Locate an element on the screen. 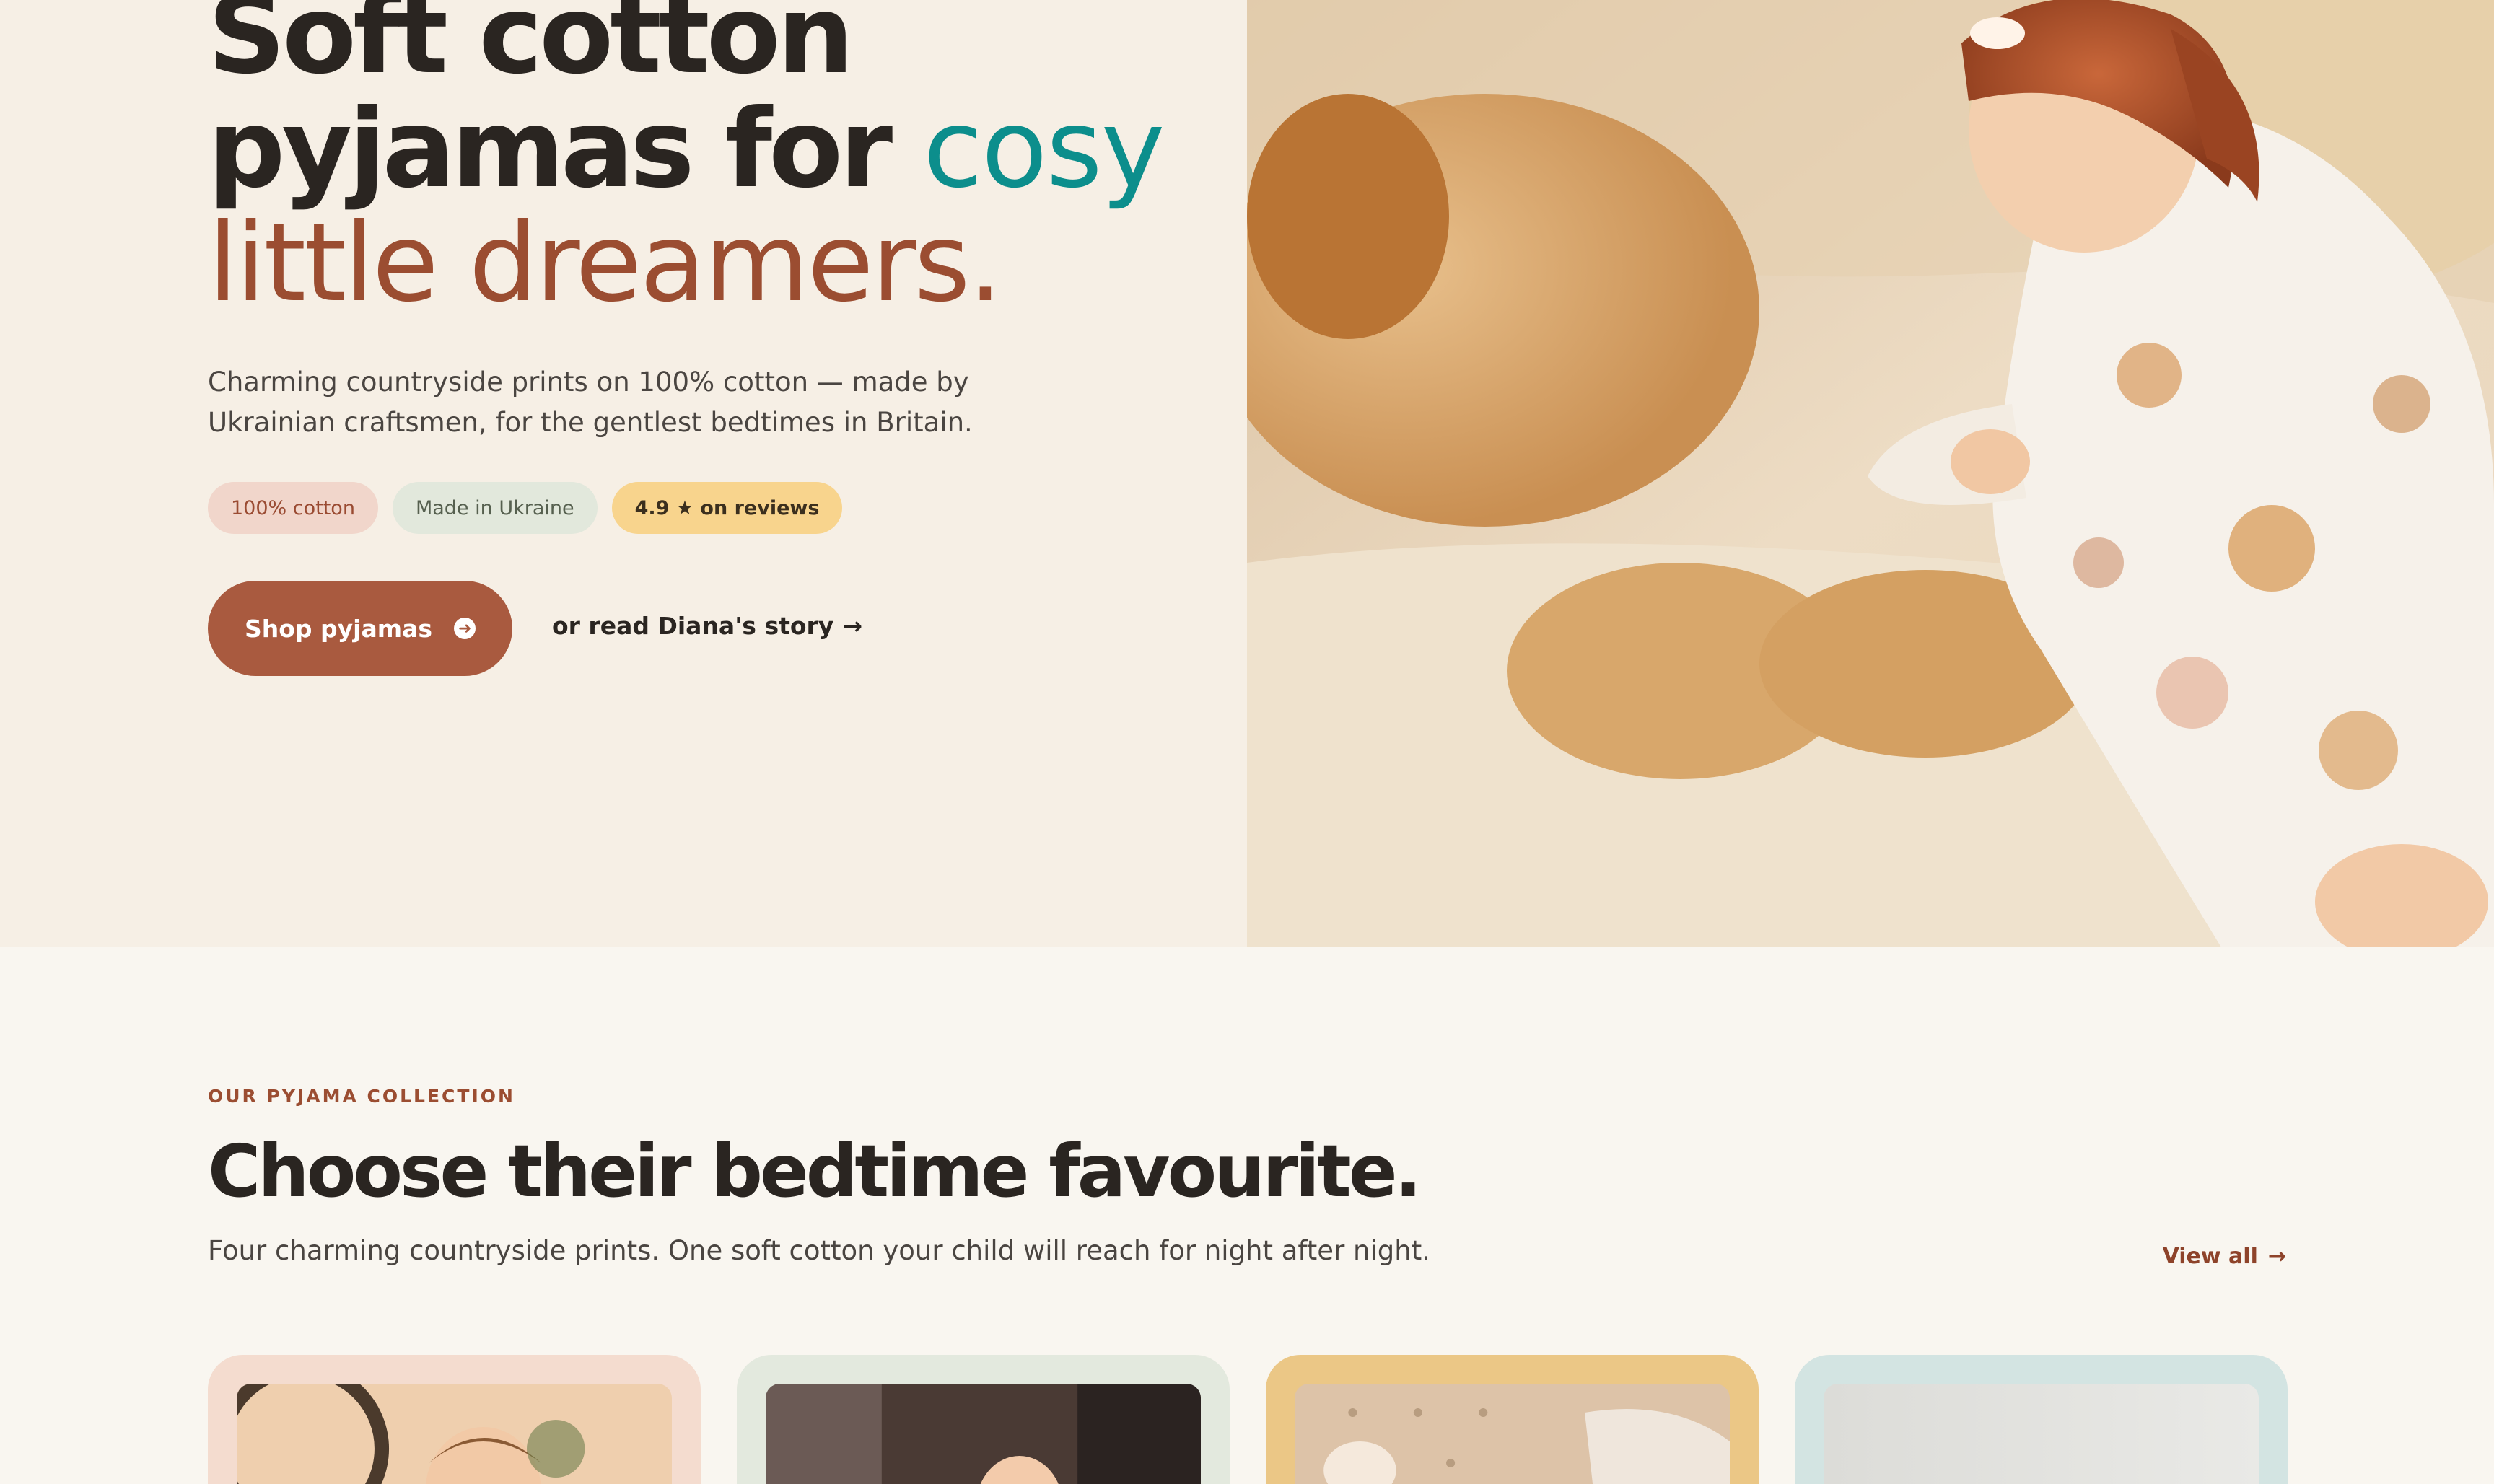  read-story-label: or read Diana's story is located at coordinates (693, 626).